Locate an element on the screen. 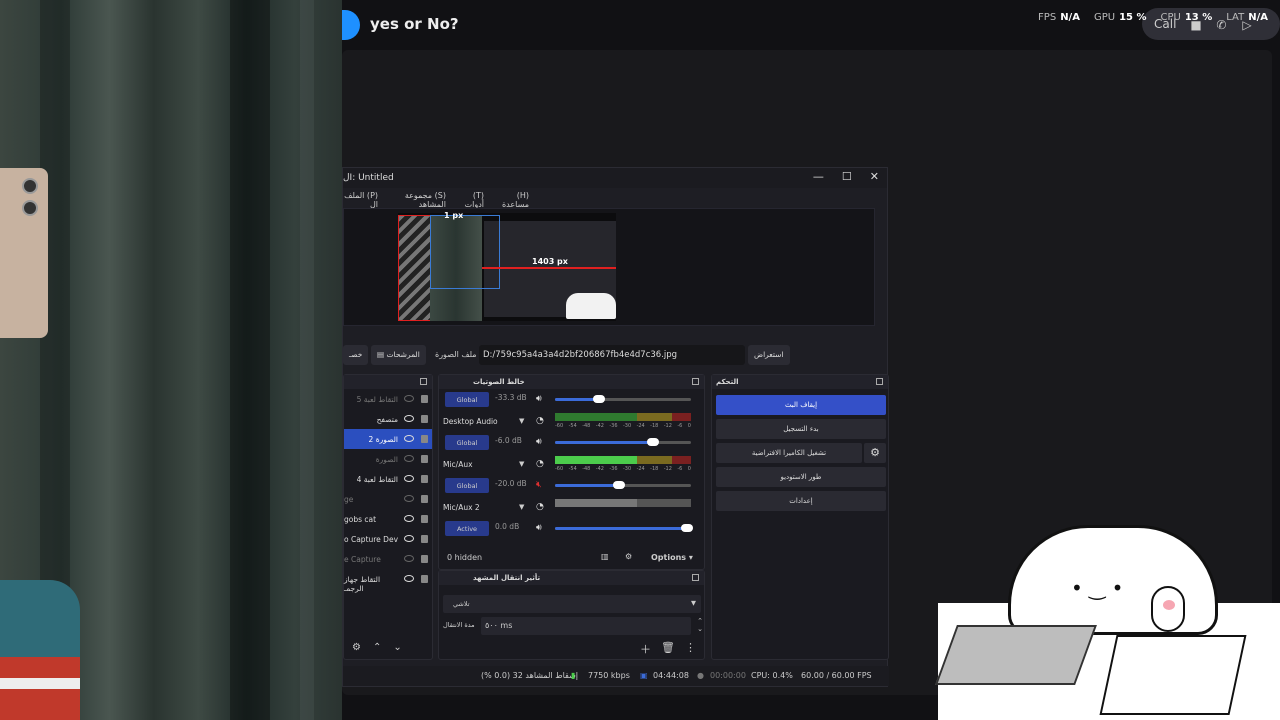 Image resolution: width=1280 pixels, height=720 pixels. more-icon: ⋮ is located at coordinates (690, 649).